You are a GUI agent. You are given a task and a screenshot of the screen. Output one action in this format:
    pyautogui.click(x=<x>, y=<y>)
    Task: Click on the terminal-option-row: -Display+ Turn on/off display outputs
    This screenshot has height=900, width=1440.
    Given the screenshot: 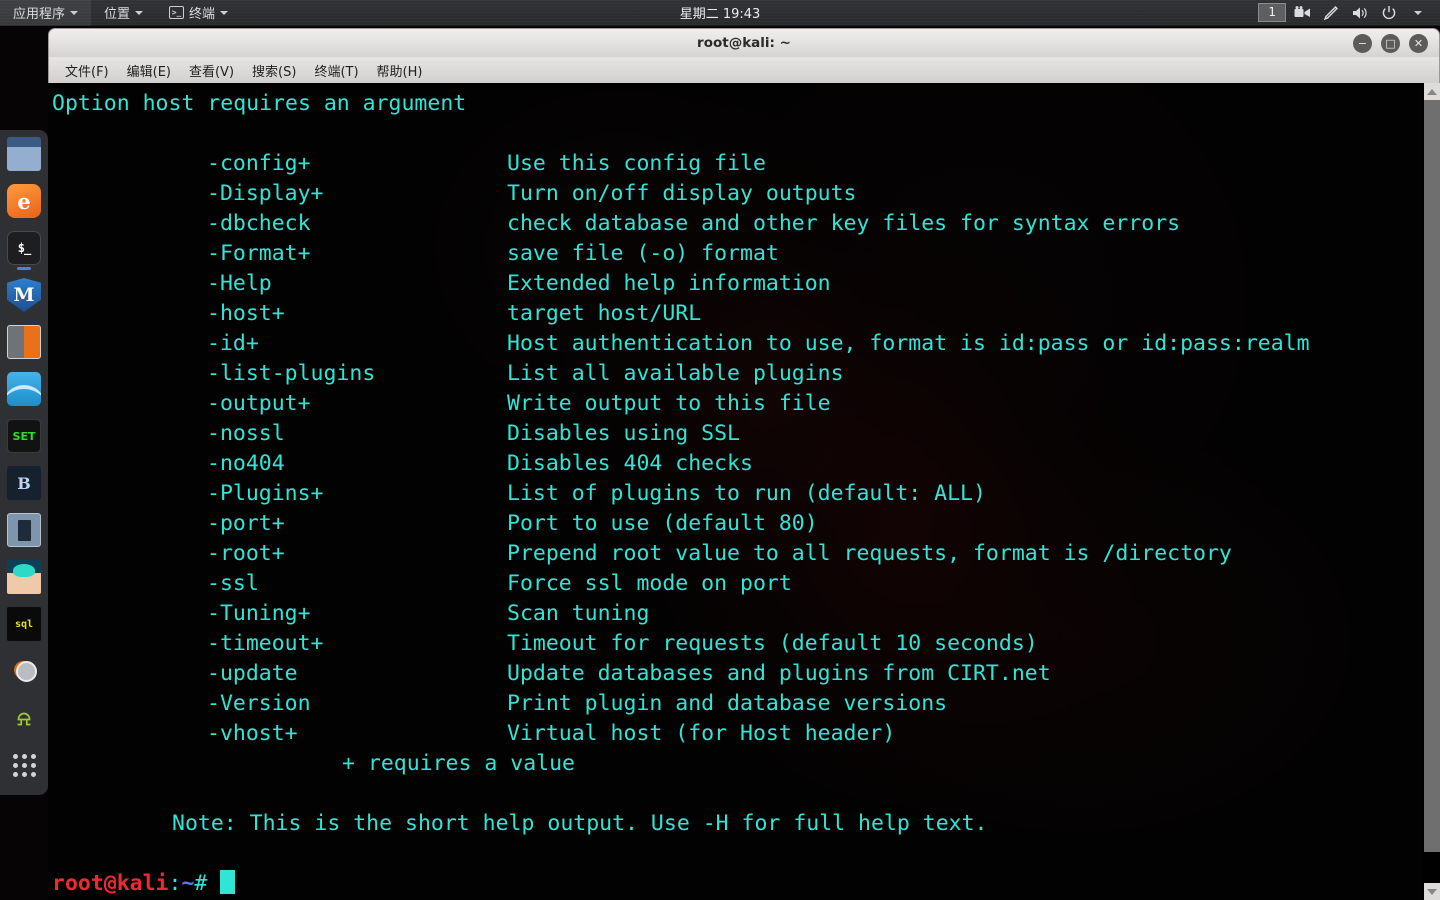 What is the action you would take?
    pyautogui.click(x=737, y=194)
    